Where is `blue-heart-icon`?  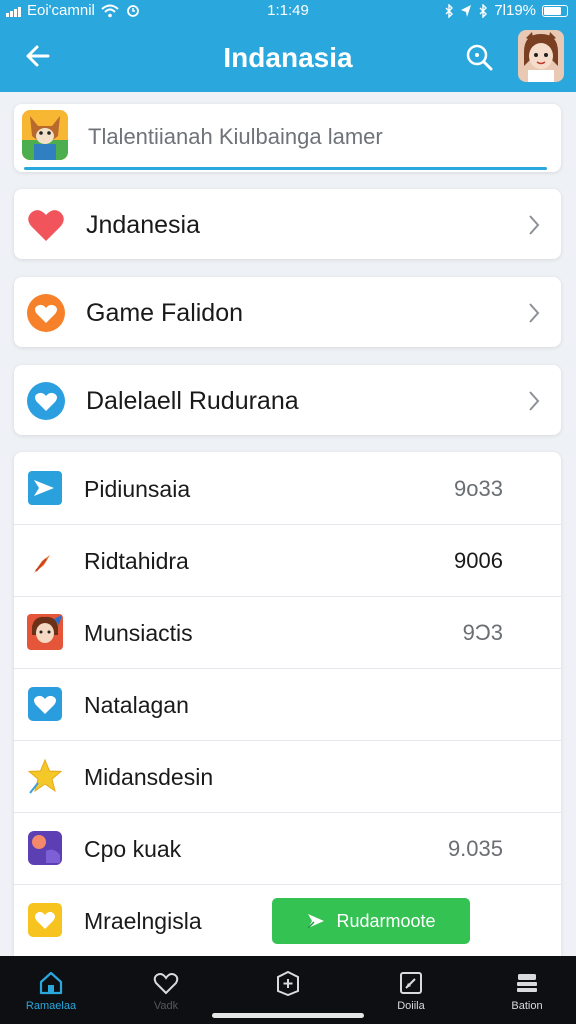 blue-heart-icon is located at coordinates (46, 401).